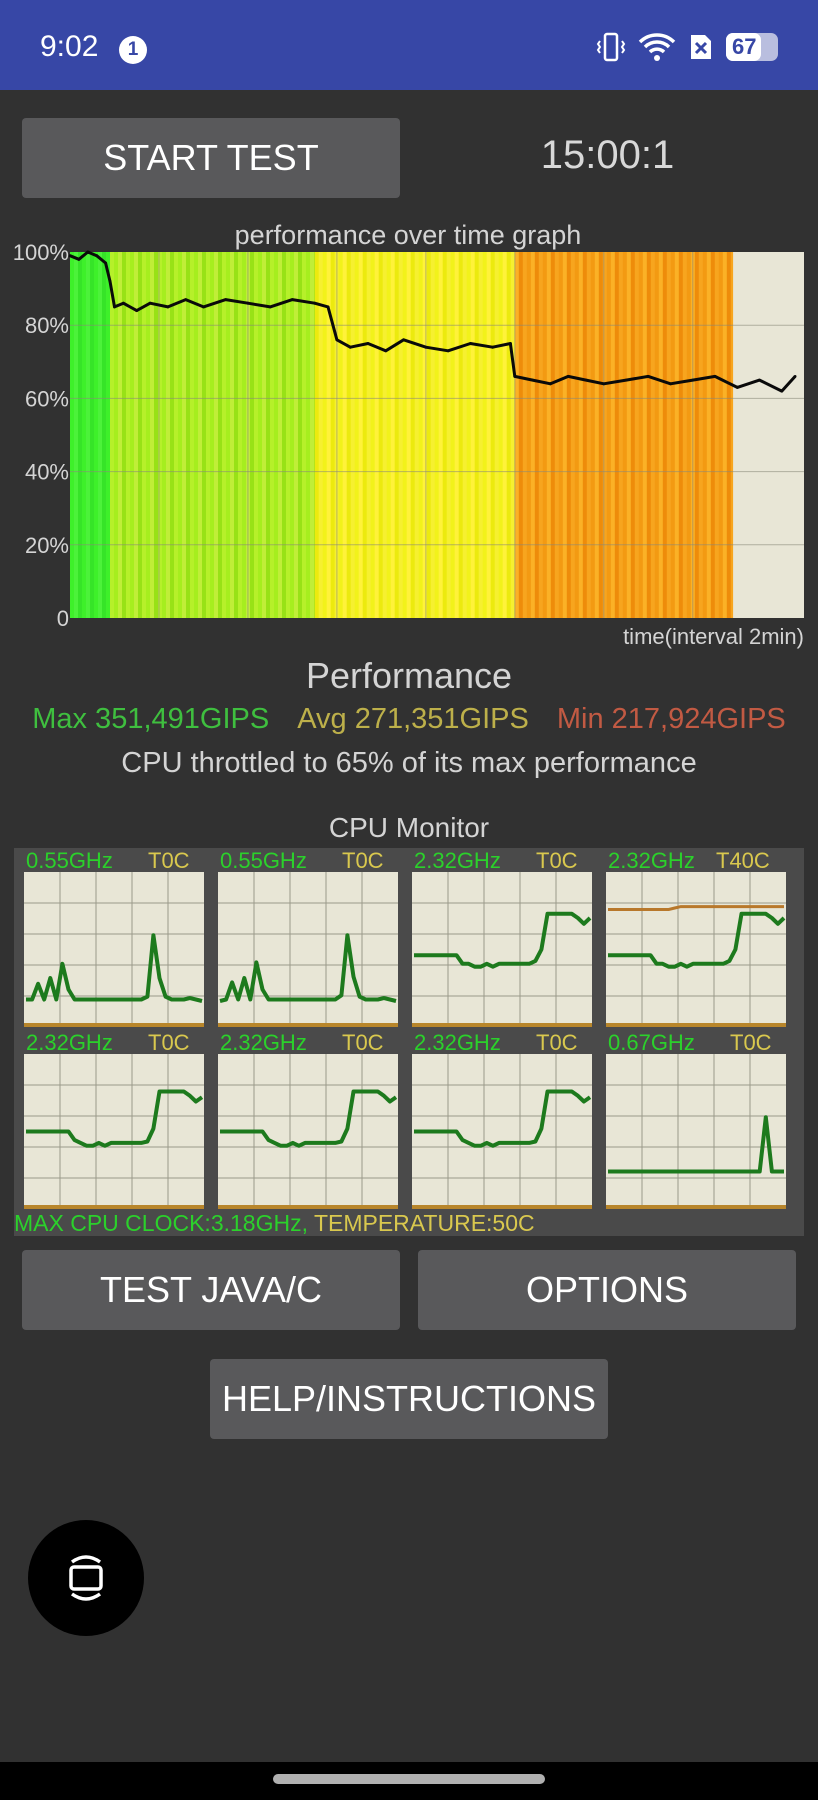 The height and width of the screenshot is (1800, 818). I want to click on test-java-c-button: TEST JAVA/C, so click(211, 1290).